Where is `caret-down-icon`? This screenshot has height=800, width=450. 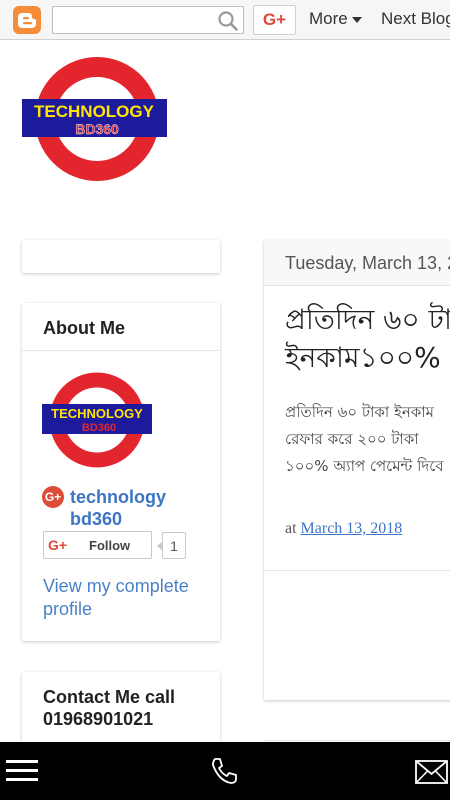
caret-down-icon is located at coordinates (356, 19).